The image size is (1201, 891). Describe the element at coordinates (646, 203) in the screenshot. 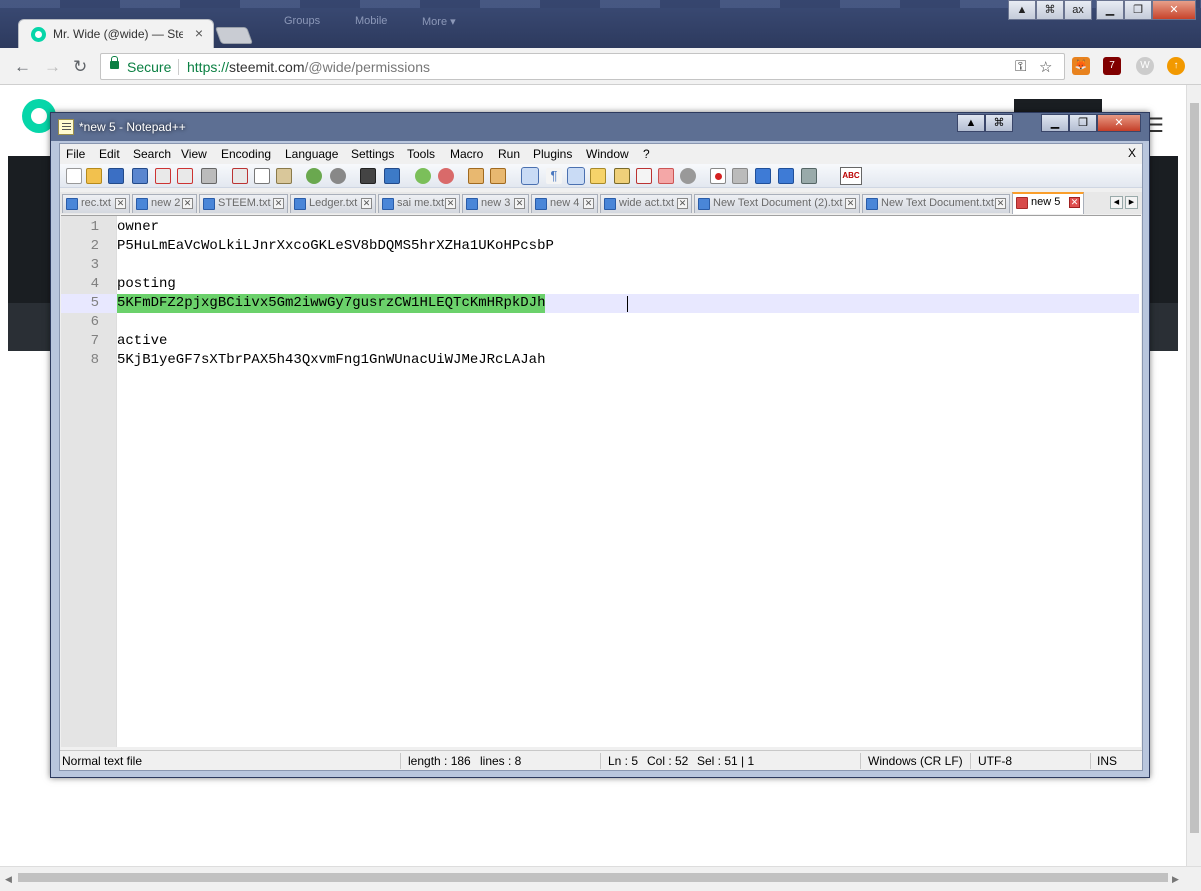

I see `doc-tab: wide act.txt ✕` at that location.